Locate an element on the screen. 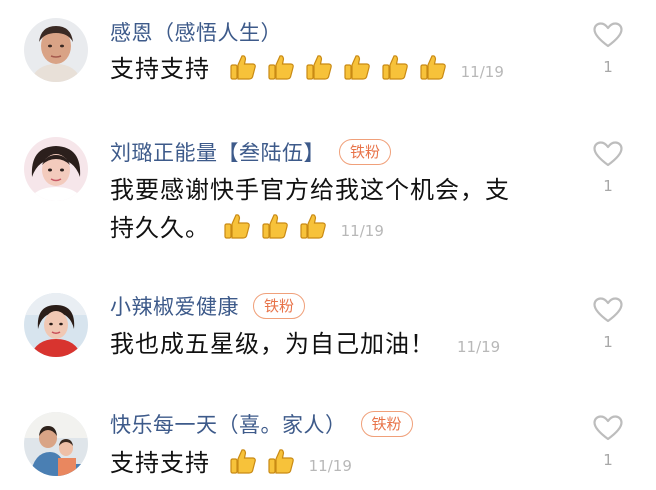  comment-username: 刘璐正能量【叁陆伍】 is located at coordinates (217, 152).